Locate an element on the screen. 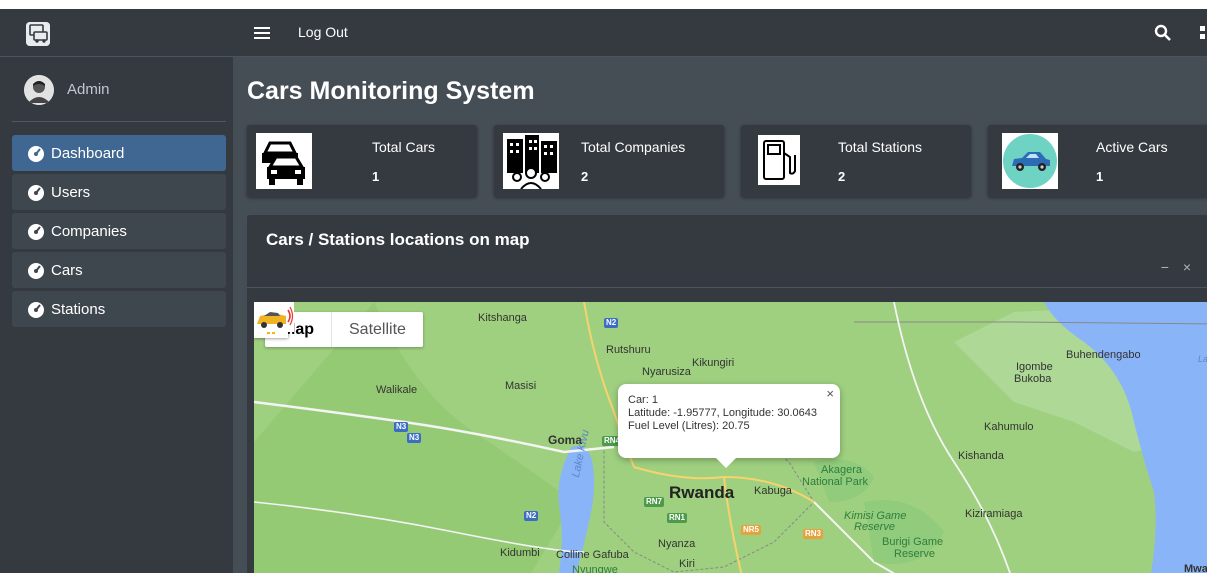  sidebar-item-companies: Companies is located at coordinates (119, 231).